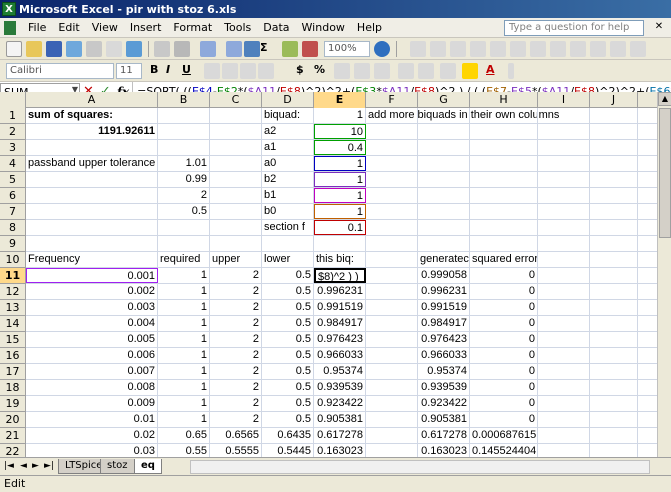 This screenshot has height=492, width=671. I want to click on cell-a10: Frequency, so click(92, 259).